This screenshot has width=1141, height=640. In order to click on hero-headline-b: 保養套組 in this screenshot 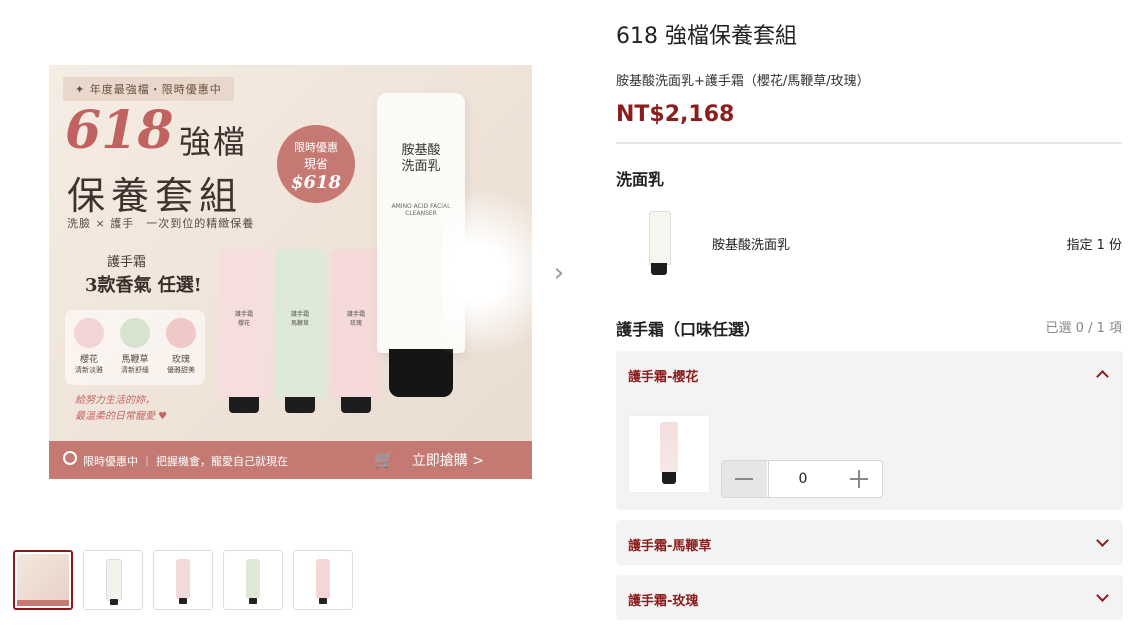, I will do `click(155, 196)`.